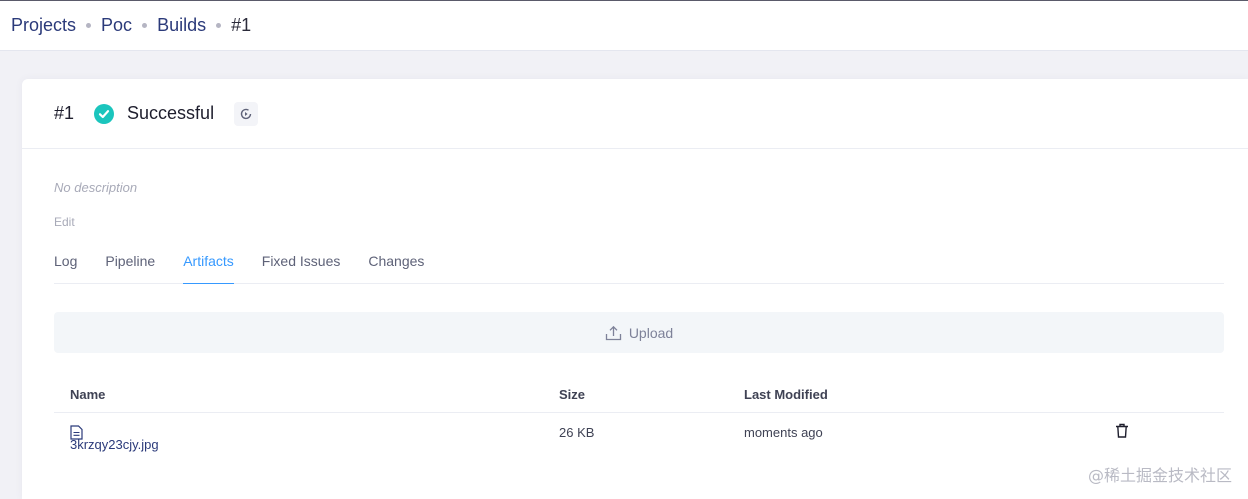  Describe the element at coordinates (116, 25) in the screenshot. I see `breadcrumb-poc: Poc` at that location.